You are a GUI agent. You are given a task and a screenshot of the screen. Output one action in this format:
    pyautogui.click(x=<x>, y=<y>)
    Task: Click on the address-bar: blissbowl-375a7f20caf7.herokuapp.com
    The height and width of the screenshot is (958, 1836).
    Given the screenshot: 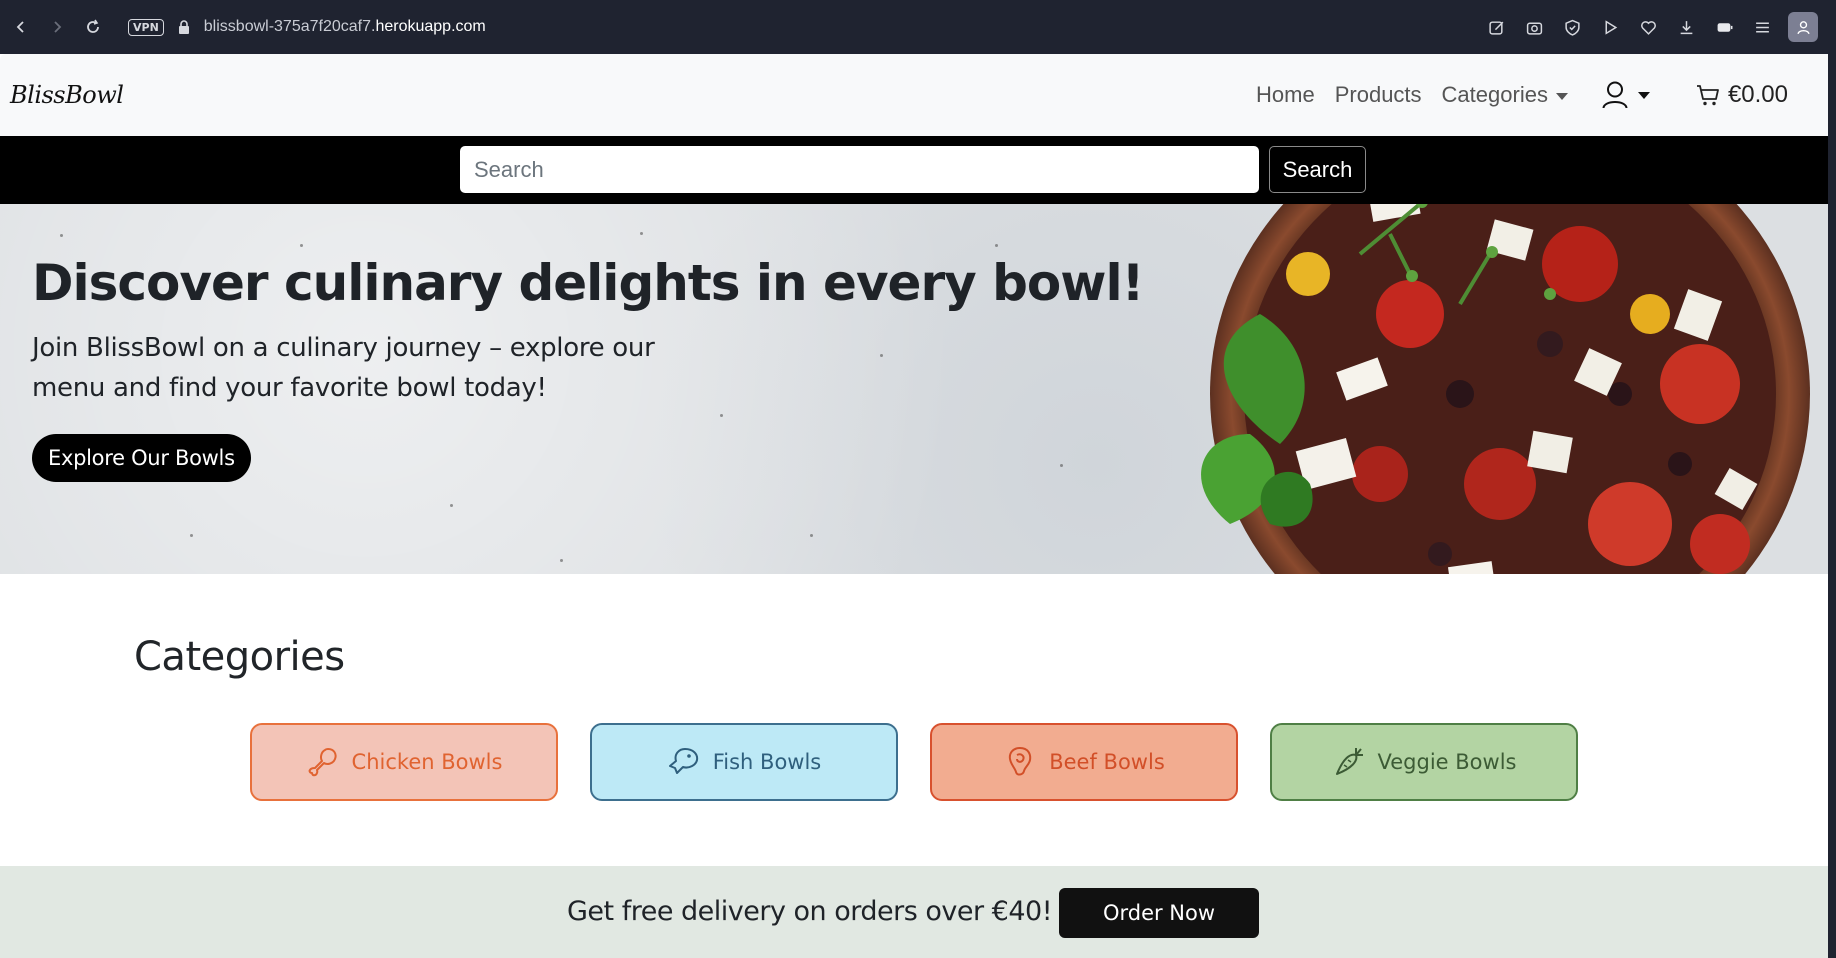 What is the action you would take?
    pyautogui.click(x=345, y=27)
    